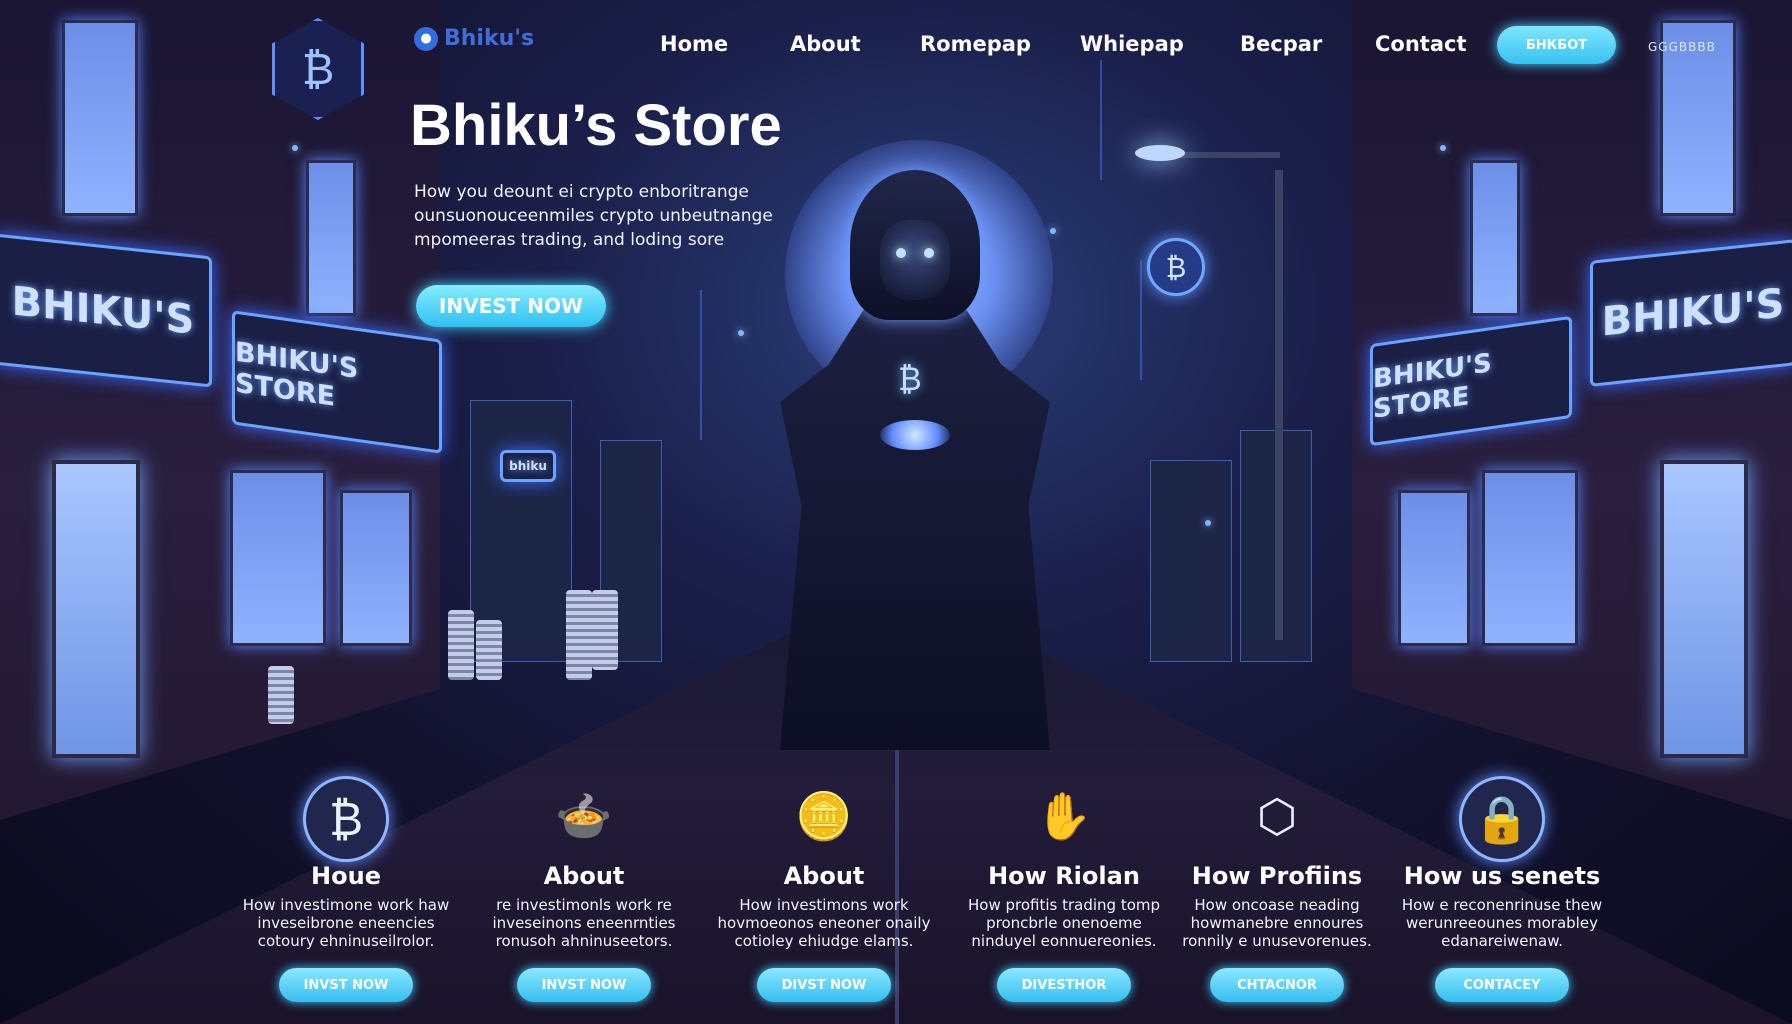 The height and width of the screenshot is (1024, 1792). I want to click on logo-text: Bhiku's, so click(489, 38).